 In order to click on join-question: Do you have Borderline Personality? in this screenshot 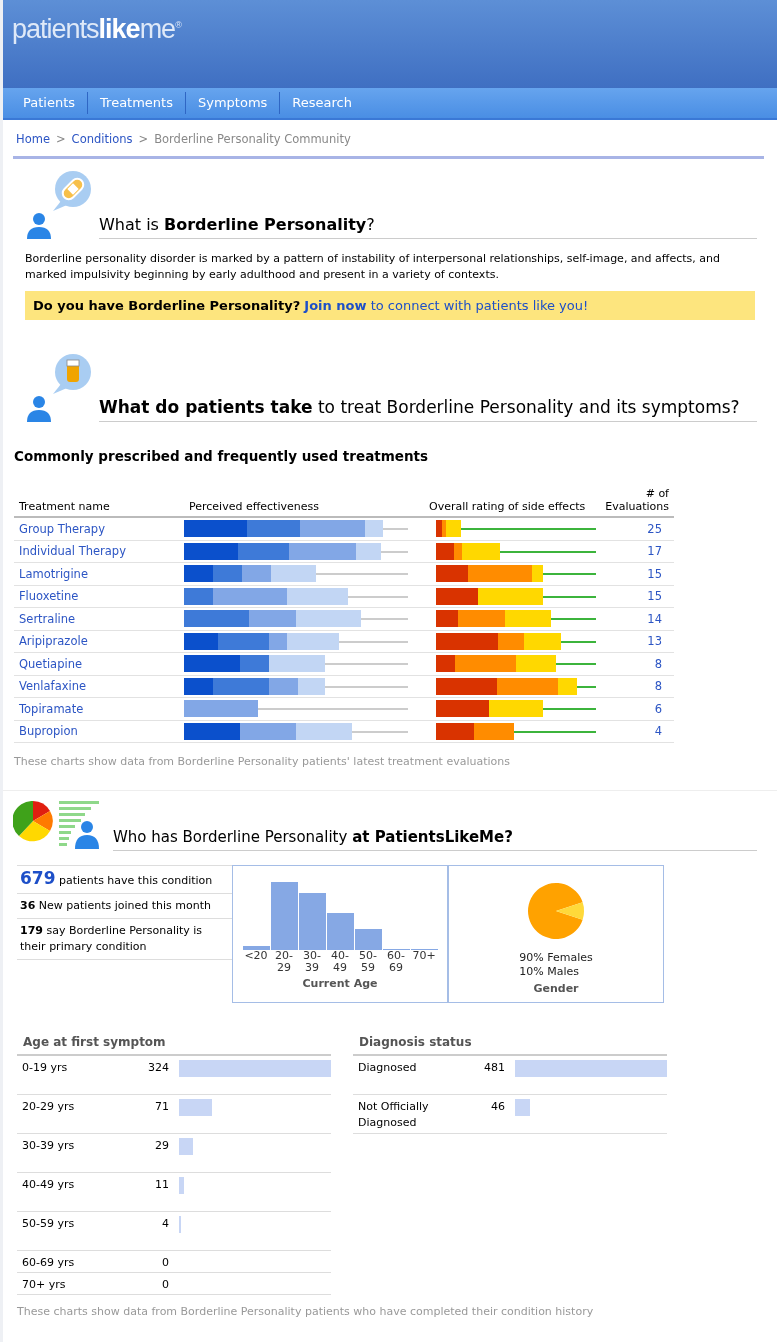, I will do `click(167, 305)`.